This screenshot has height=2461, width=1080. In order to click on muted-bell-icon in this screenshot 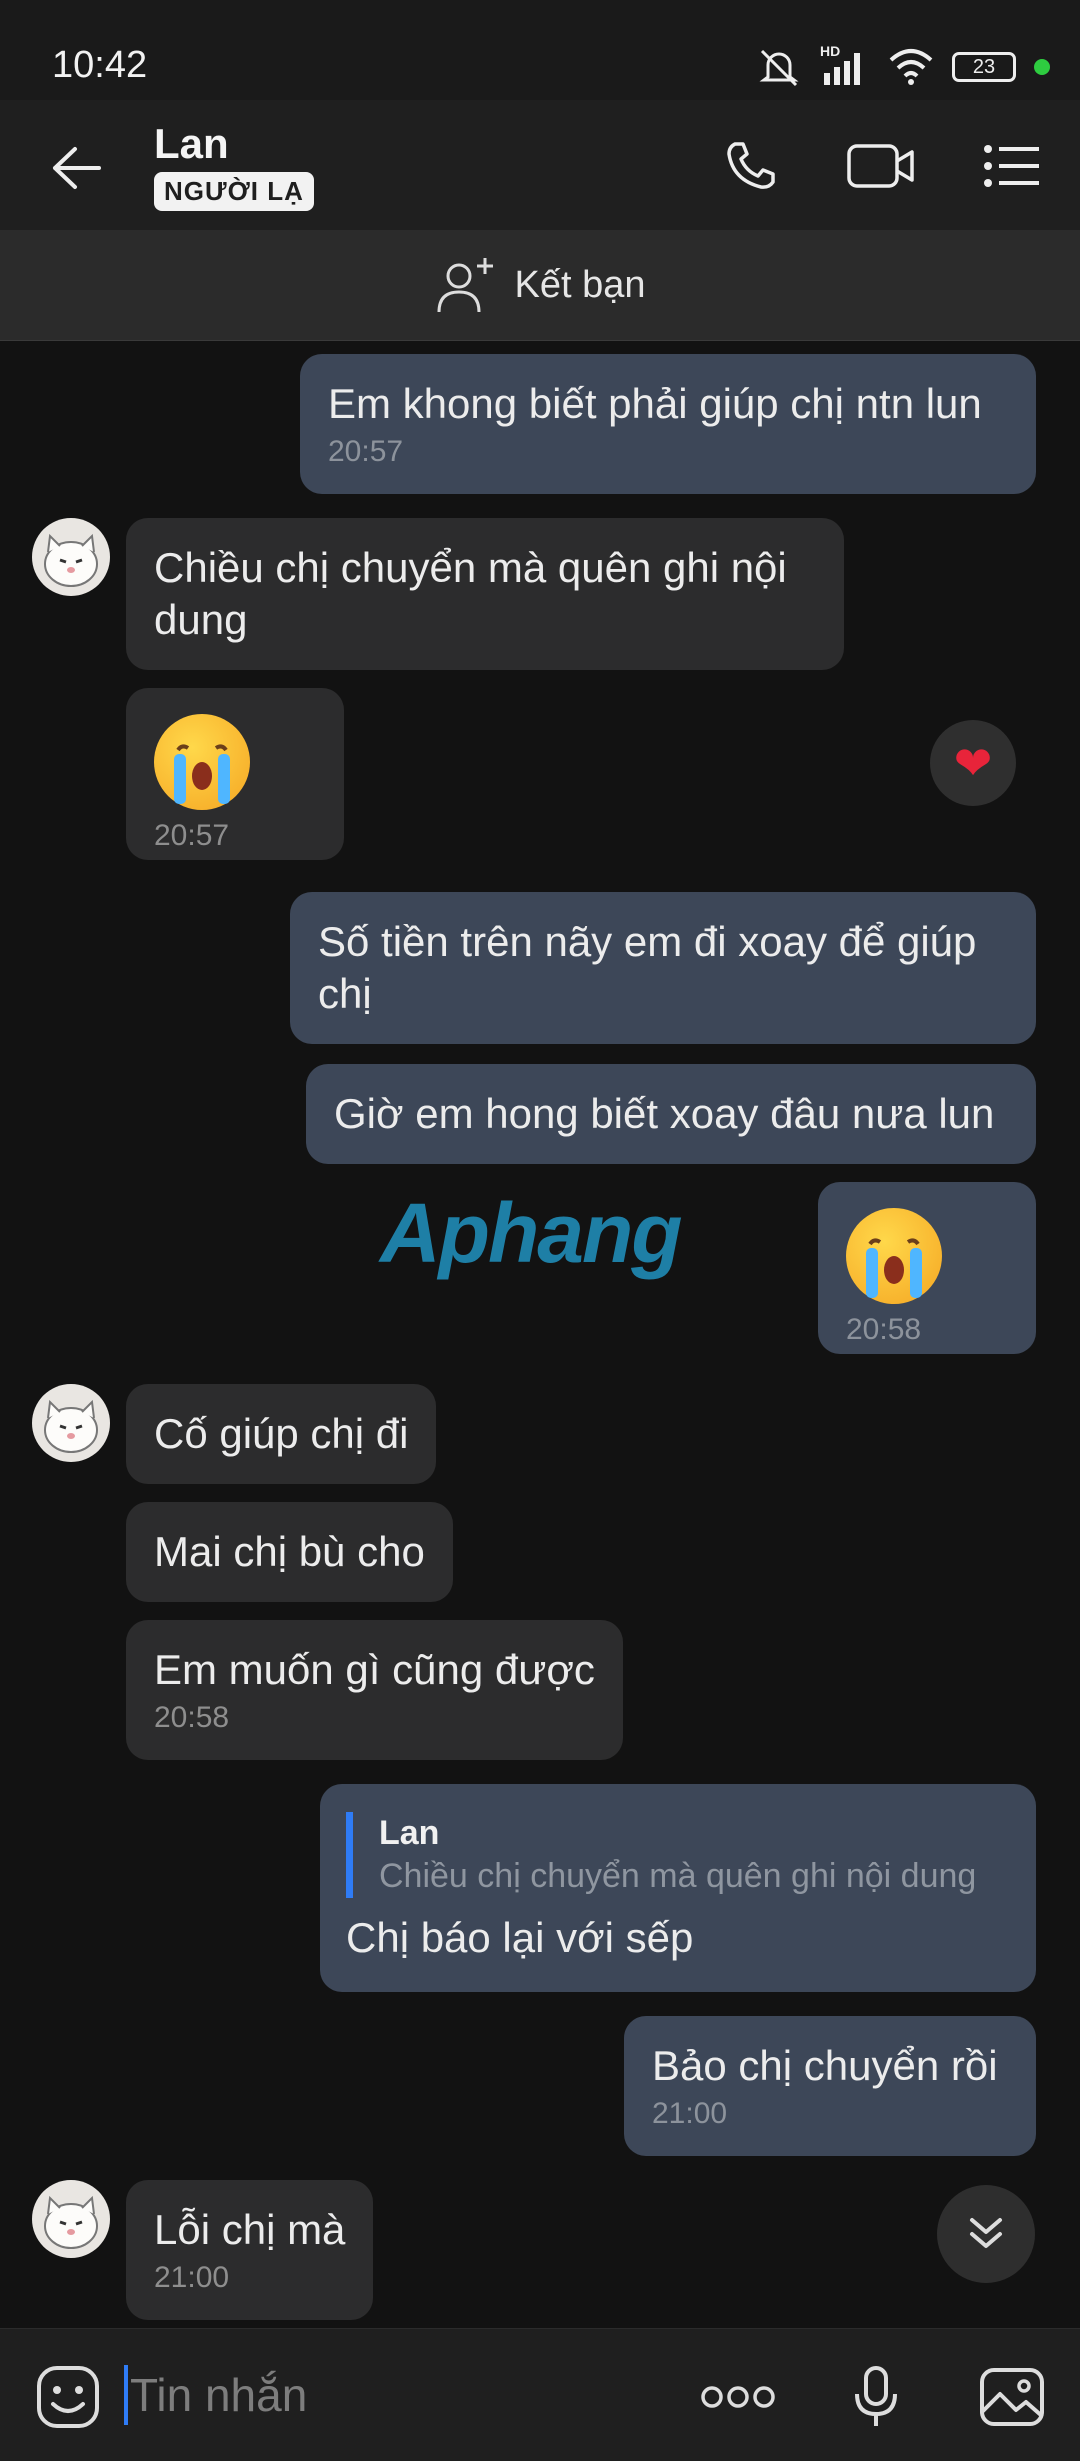, I will do `click(779, 68)`.